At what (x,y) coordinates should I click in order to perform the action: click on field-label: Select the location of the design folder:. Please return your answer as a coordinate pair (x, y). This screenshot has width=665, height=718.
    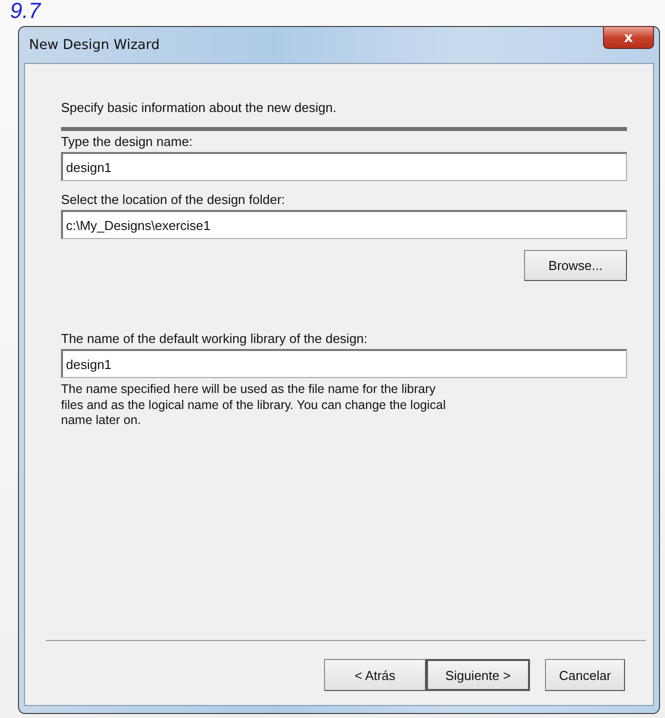
    Looking at the image, I should click on (173, 199).